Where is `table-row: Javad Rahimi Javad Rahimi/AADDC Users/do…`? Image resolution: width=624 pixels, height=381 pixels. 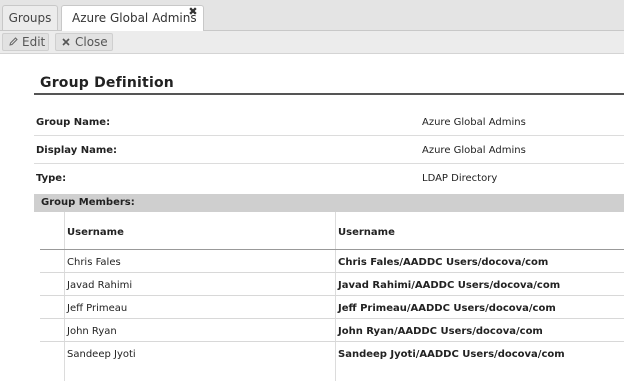
table-row: Javad Rahimi Javad Rahimi/AADDC Users/do… is located at coordinates (332, 284).